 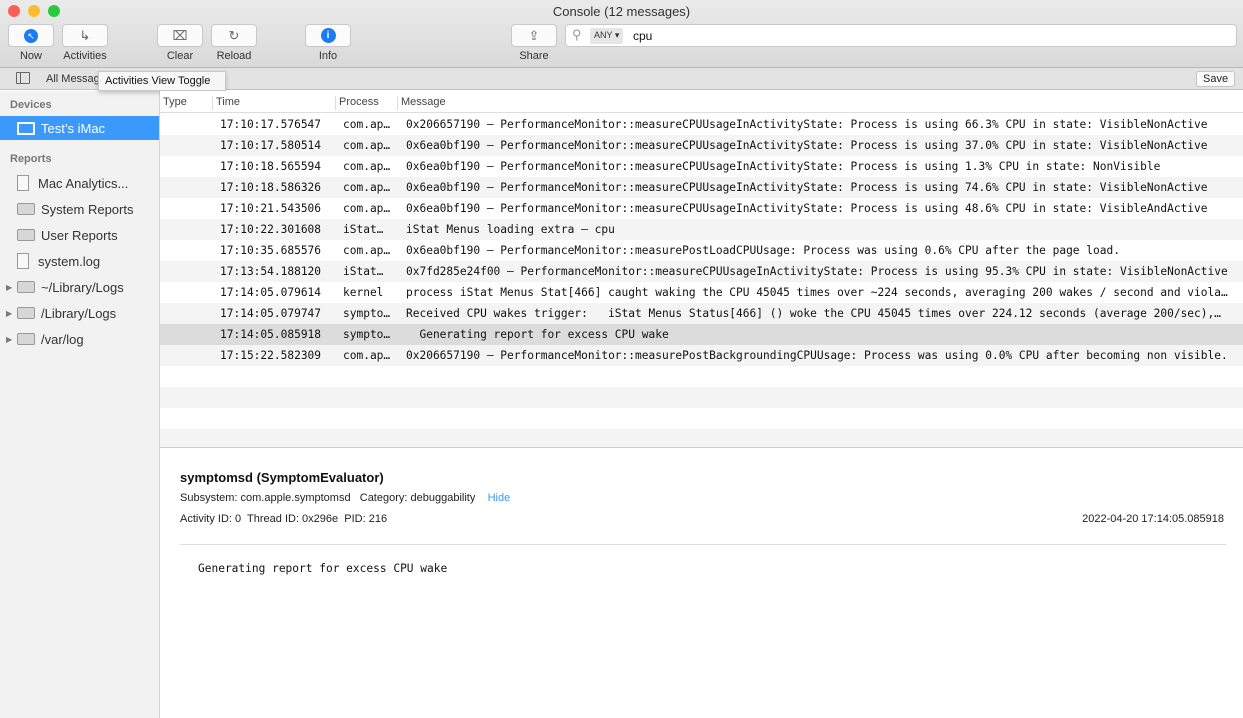 I want to click on sidebar-item: ▶ /Library/Logs, so click(x=79, y=313).